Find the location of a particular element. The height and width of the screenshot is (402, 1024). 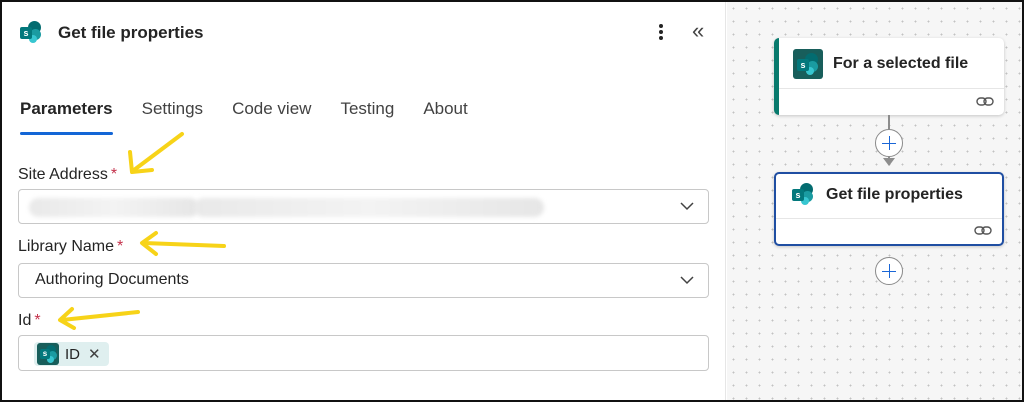

collapse-panel-icon: « is located at coordinates (703, 31).